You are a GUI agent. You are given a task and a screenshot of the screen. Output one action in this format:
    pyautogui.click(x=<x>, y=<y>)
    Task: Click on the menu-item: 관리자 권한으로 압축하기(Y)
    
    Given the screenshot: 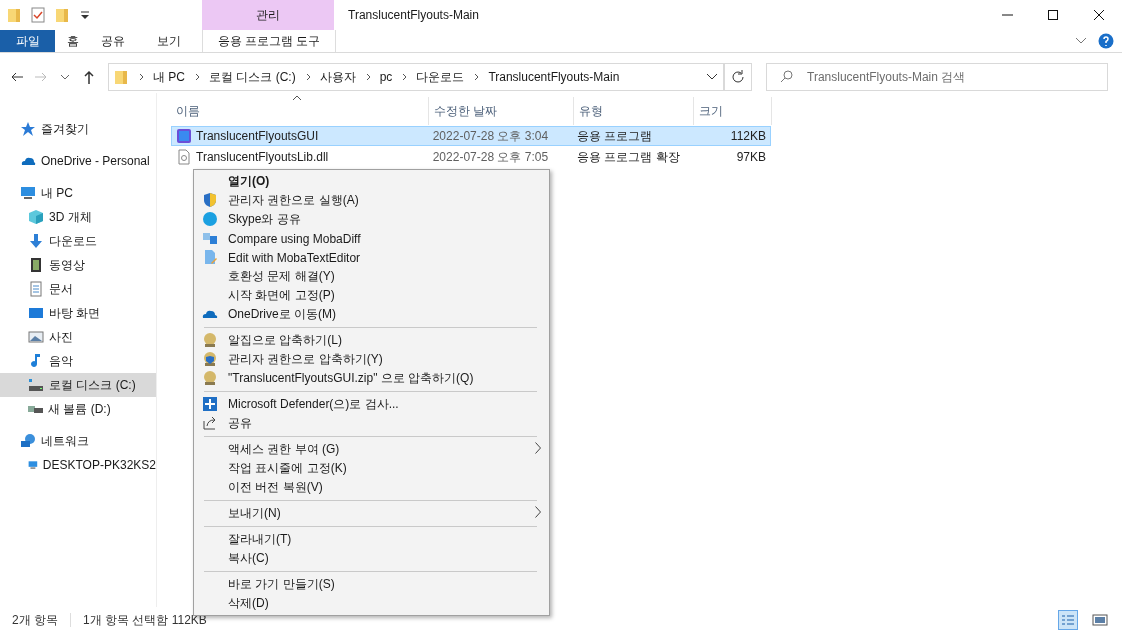 What is the action you would take?
    pyautogui.click(x=305, y=359)
    